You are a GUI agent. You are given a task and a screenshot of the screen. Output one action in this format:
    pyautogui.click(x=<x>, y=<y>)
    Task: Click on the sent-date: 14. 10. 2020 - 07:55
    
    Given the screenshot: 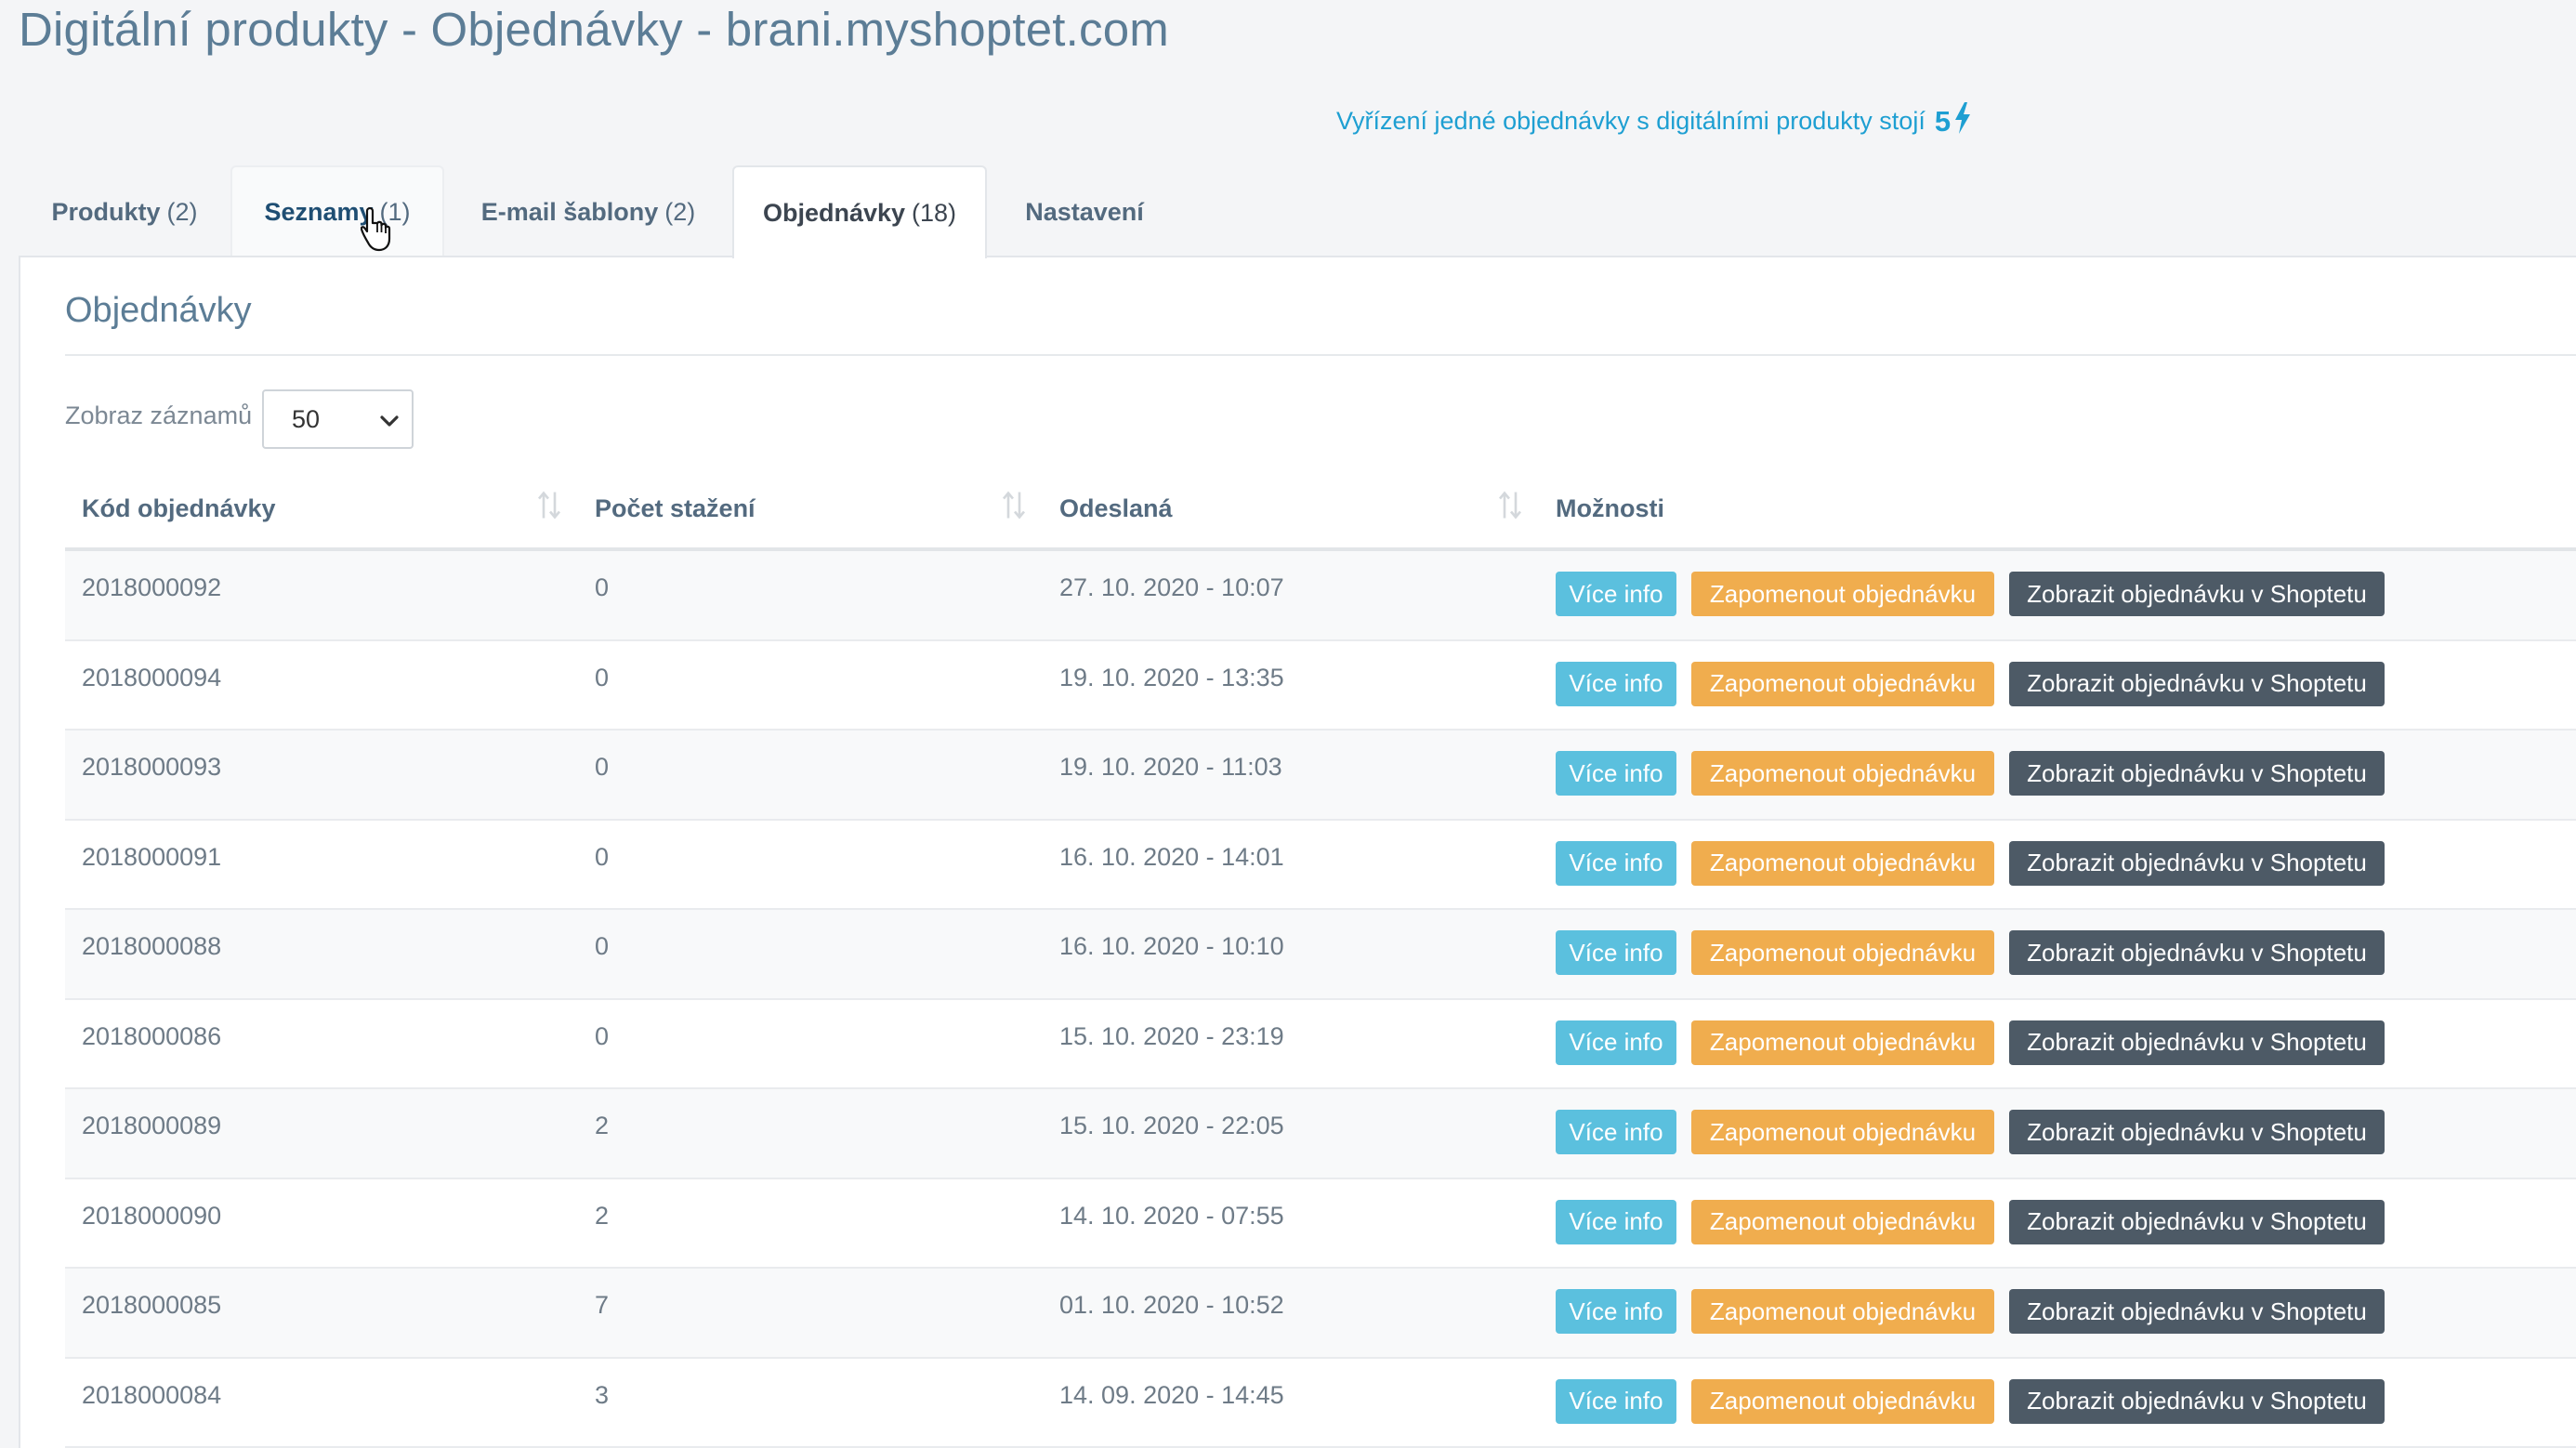 What is the action you would take?
    pyautogui.click(x=1171, y=1215)
    